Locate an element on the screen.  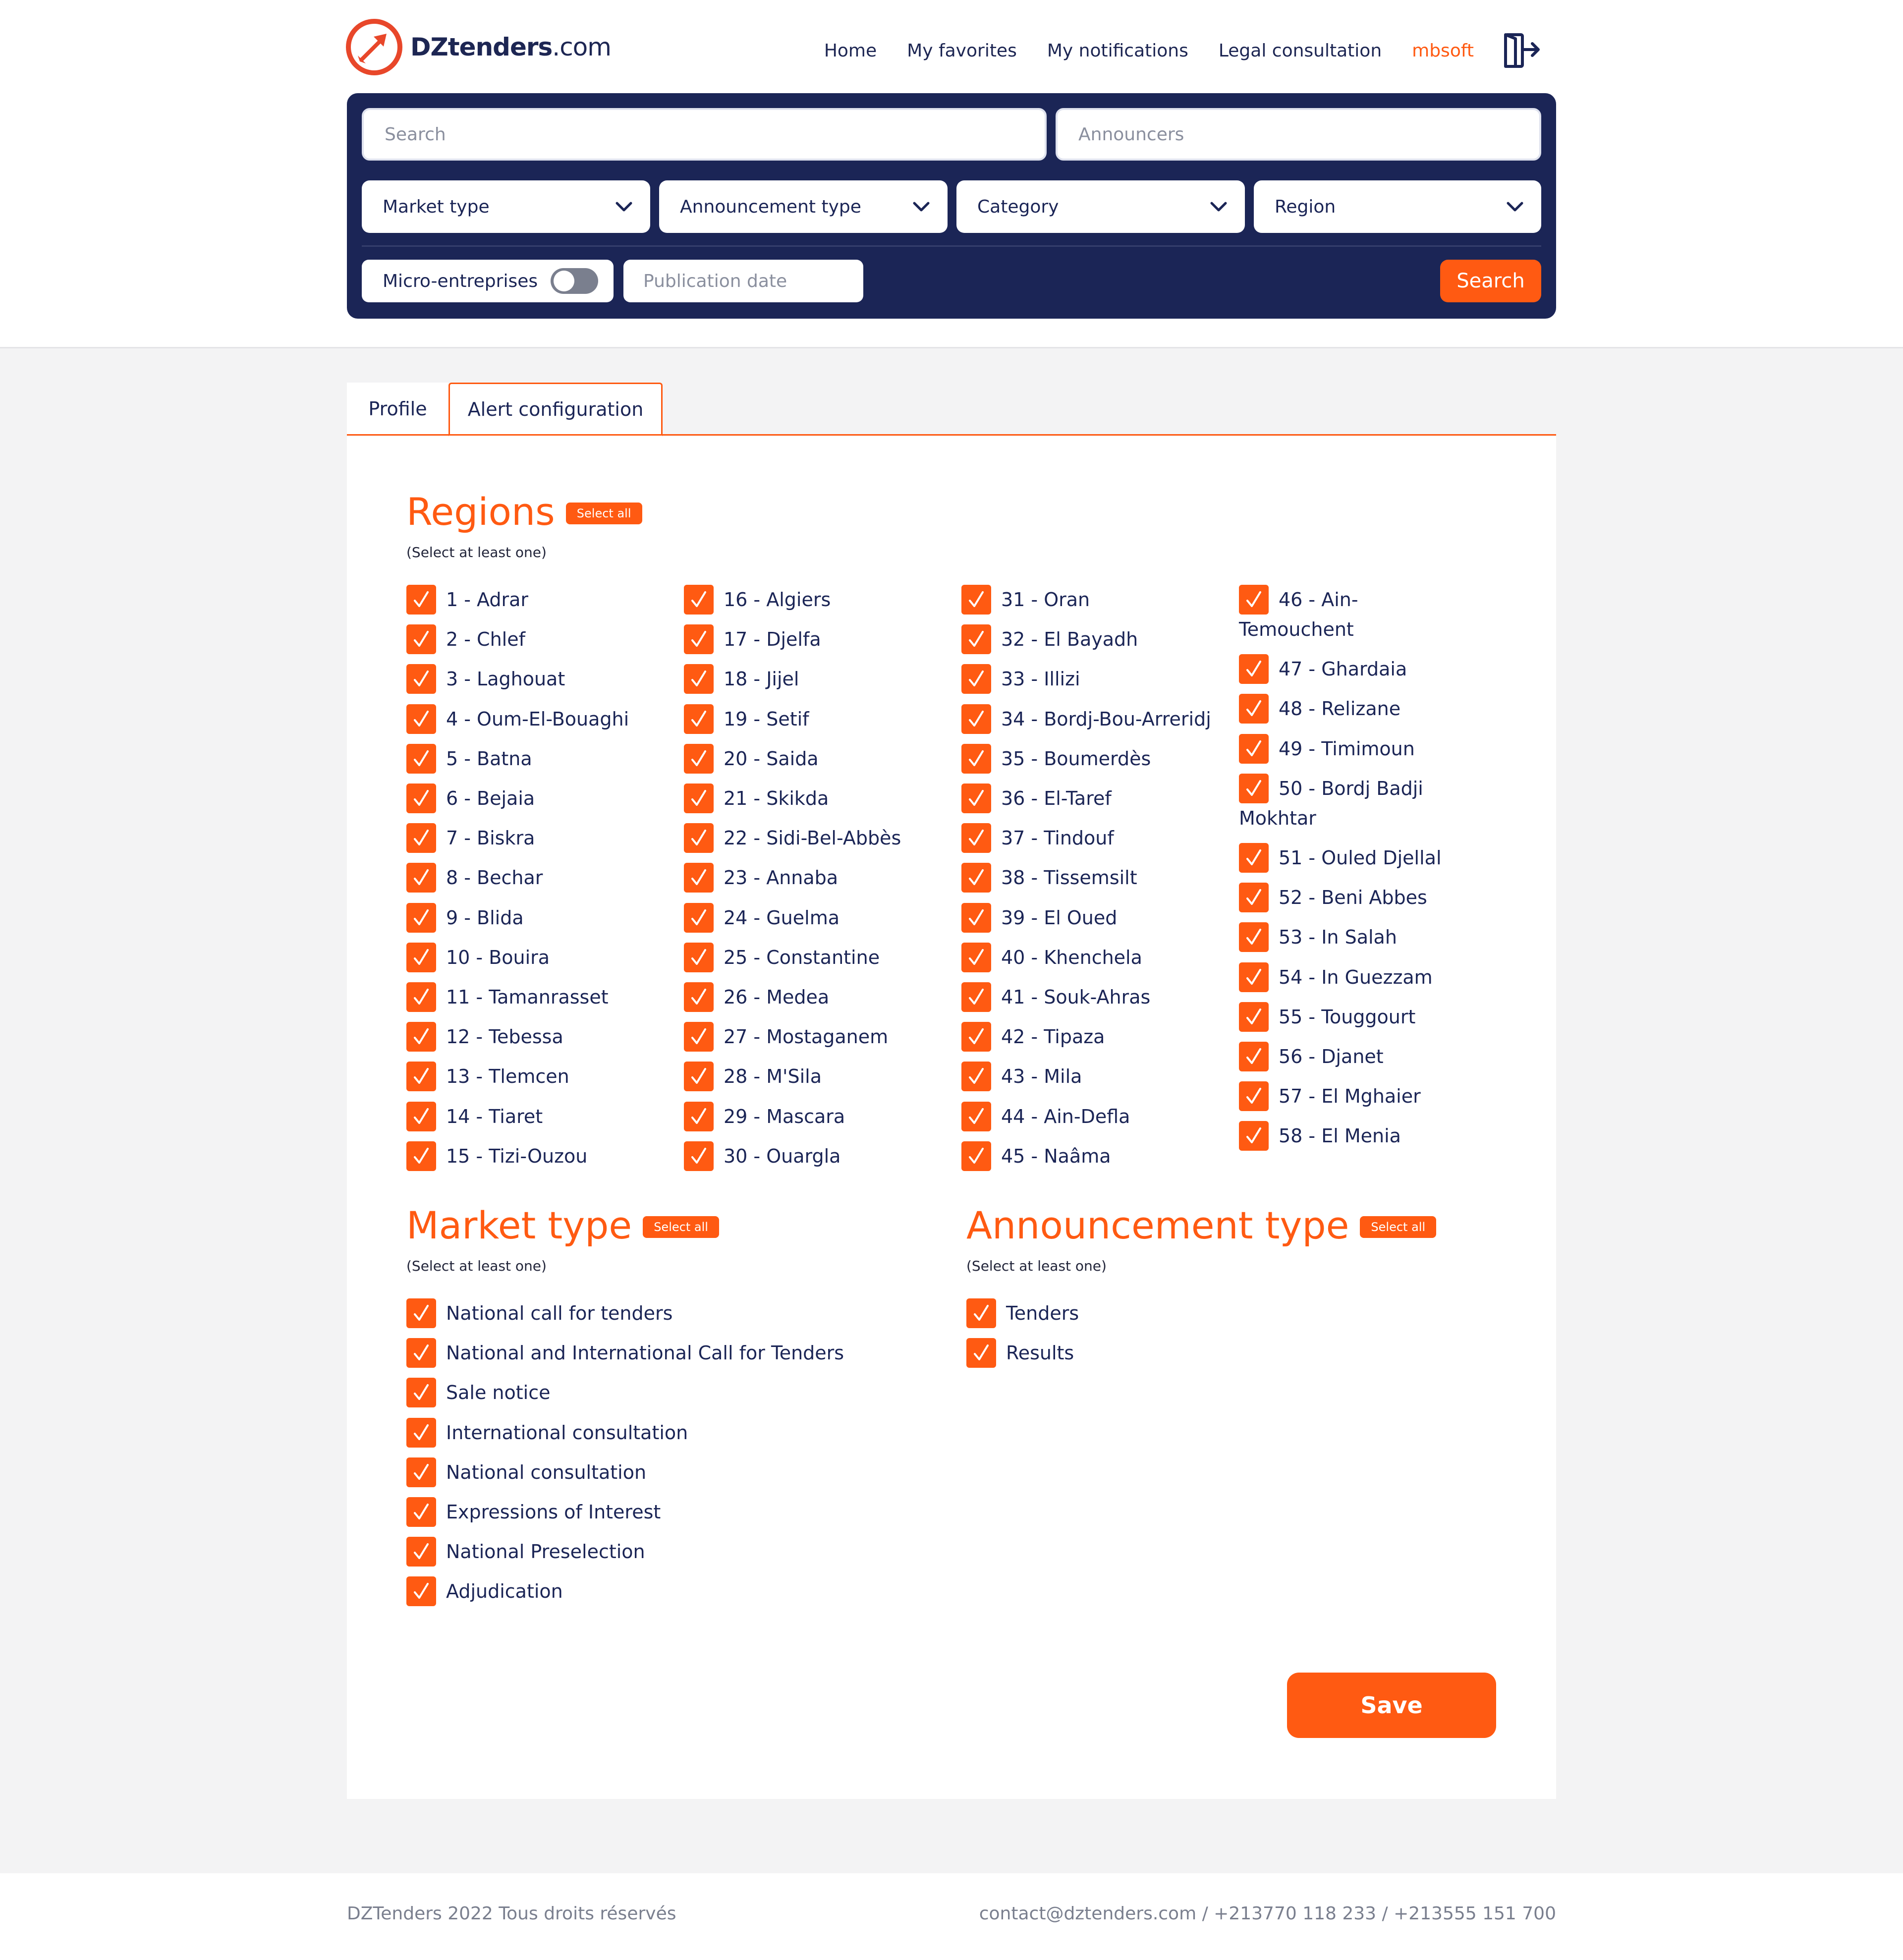
nav-home: Home is located at coordinates (850, 51).